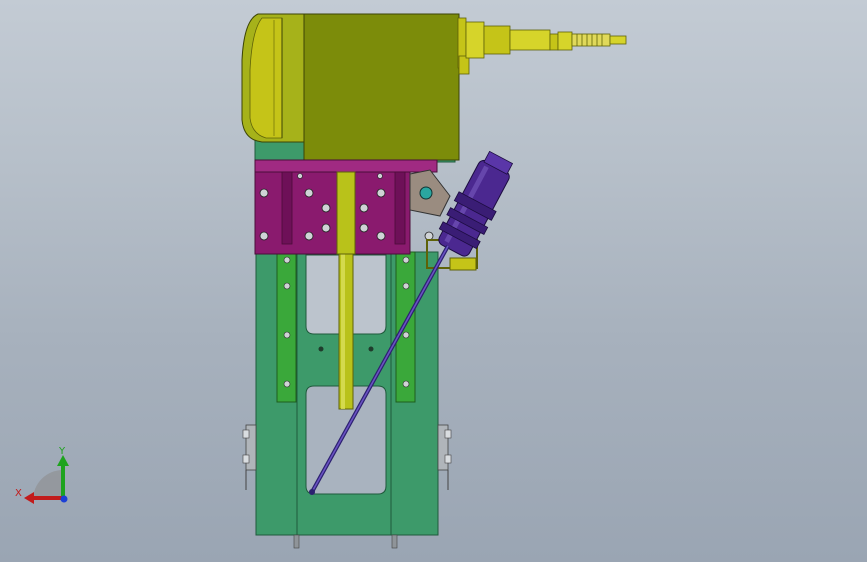  Describe the element at coordinates (350, 88) in the screenshot. I see `motor-housing` at that location.